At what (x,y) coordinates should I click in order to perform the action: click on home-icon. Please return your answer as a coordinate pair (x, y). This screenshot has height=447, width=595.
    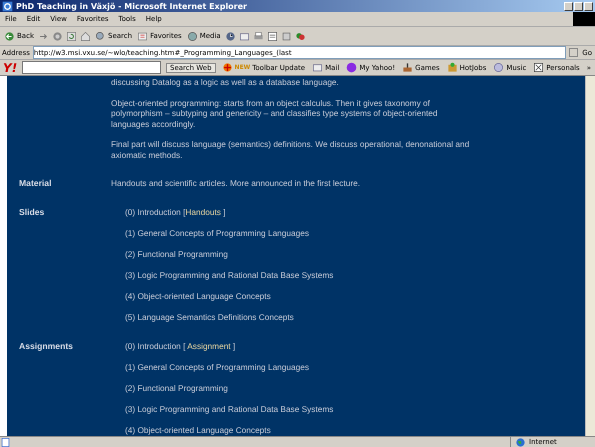
    Looking at the image, I should click on (85, 36).